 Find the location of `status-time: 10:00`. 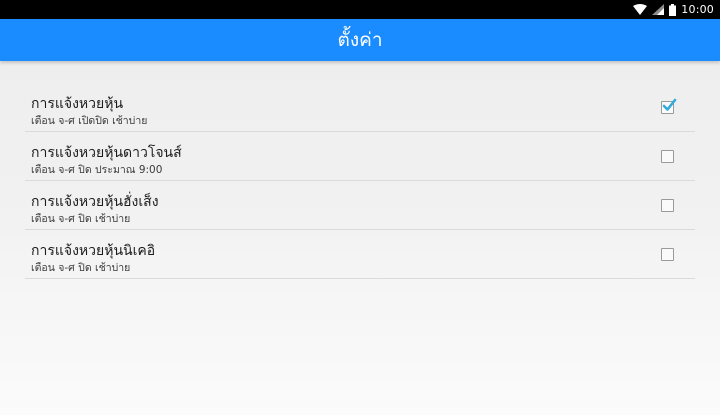

status-time: 10:00 is located at coordinates (697, 9).